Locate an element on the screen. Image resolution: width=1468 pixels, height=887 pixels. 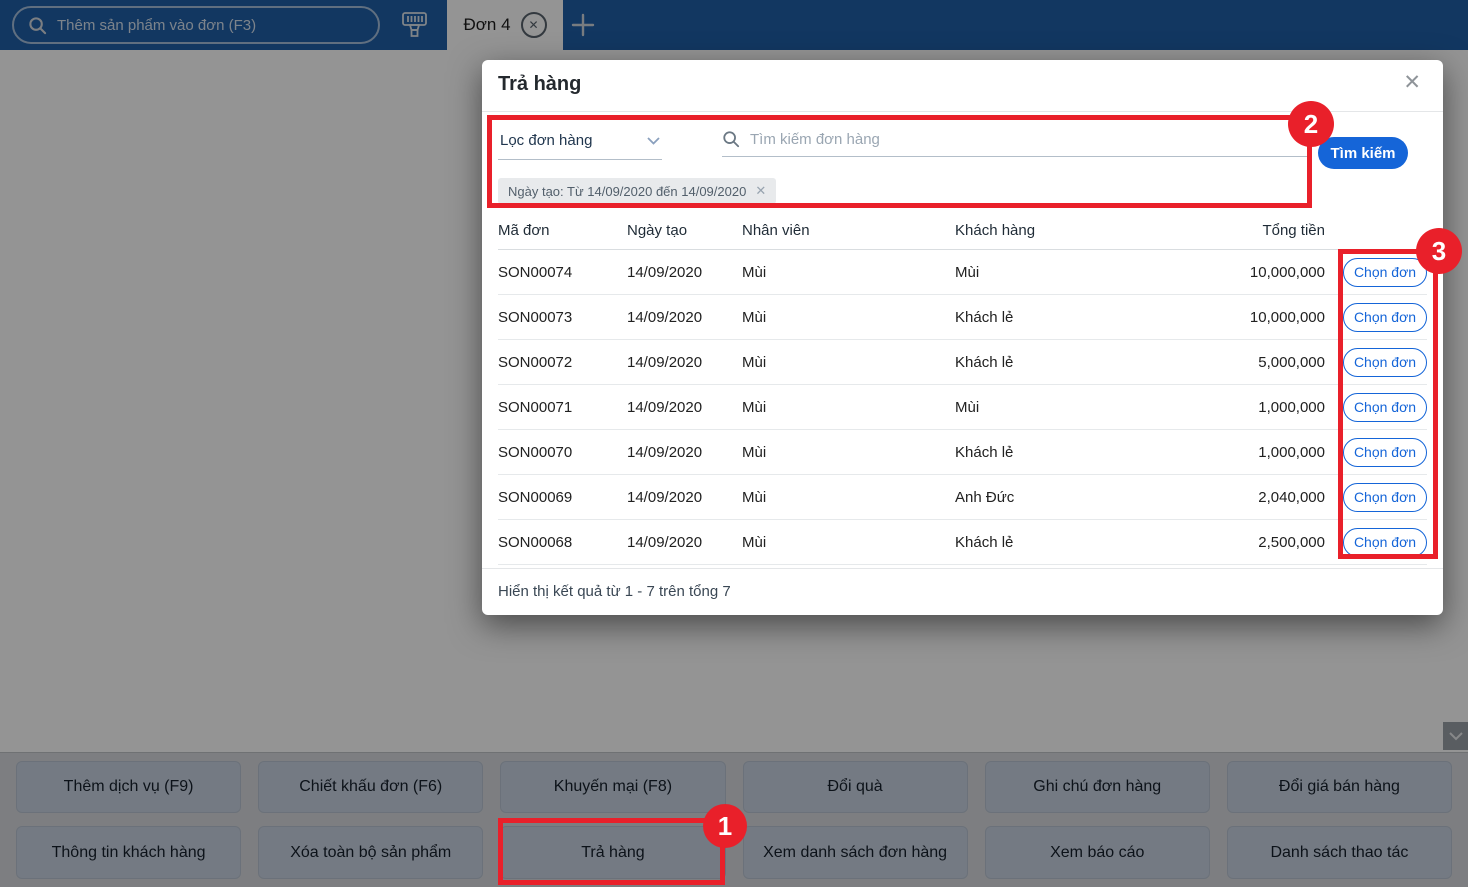
active-filters: Ngày tạo: Từ 14/09/2020 đến 14/09/2020 ✕ is located at coordinates (637, 191).